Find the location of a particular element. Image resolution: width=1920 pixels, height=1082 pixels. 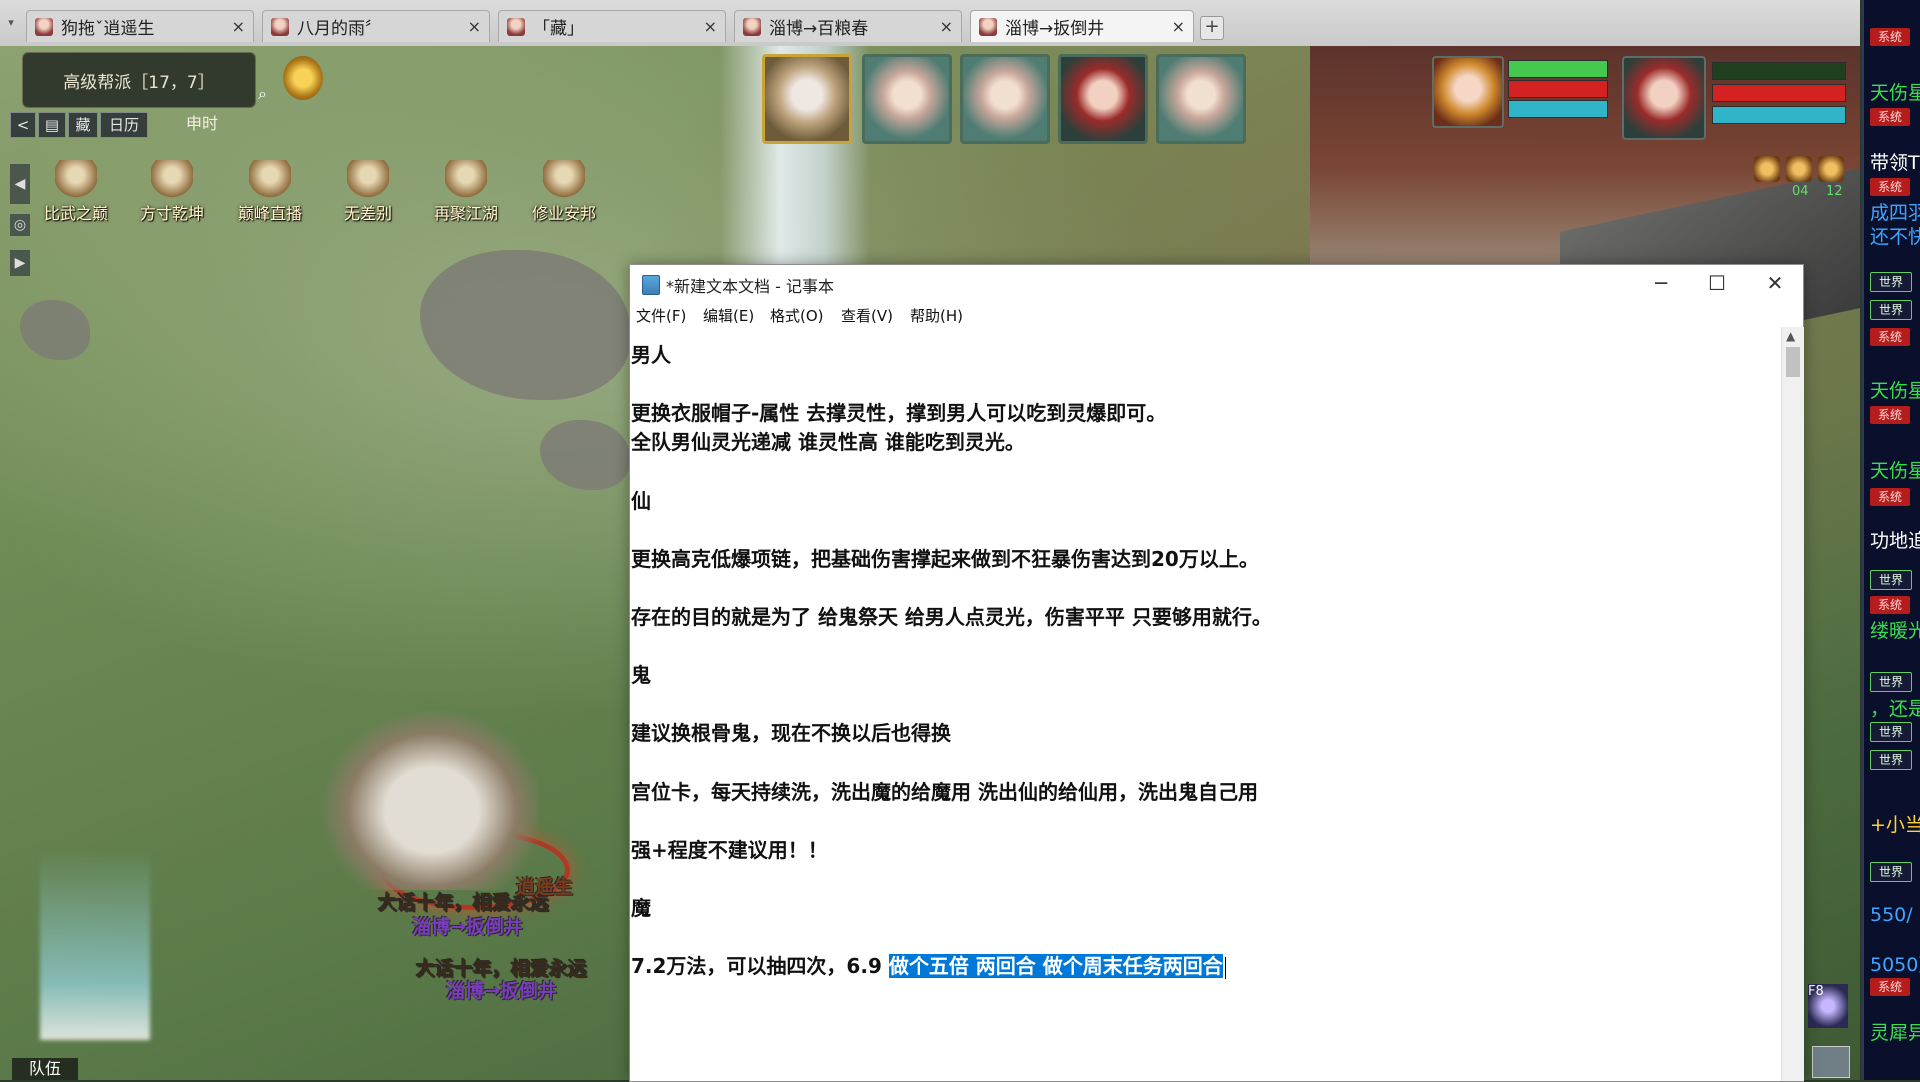

menu-file: 文件(F) is located at coordinates (661, 315).